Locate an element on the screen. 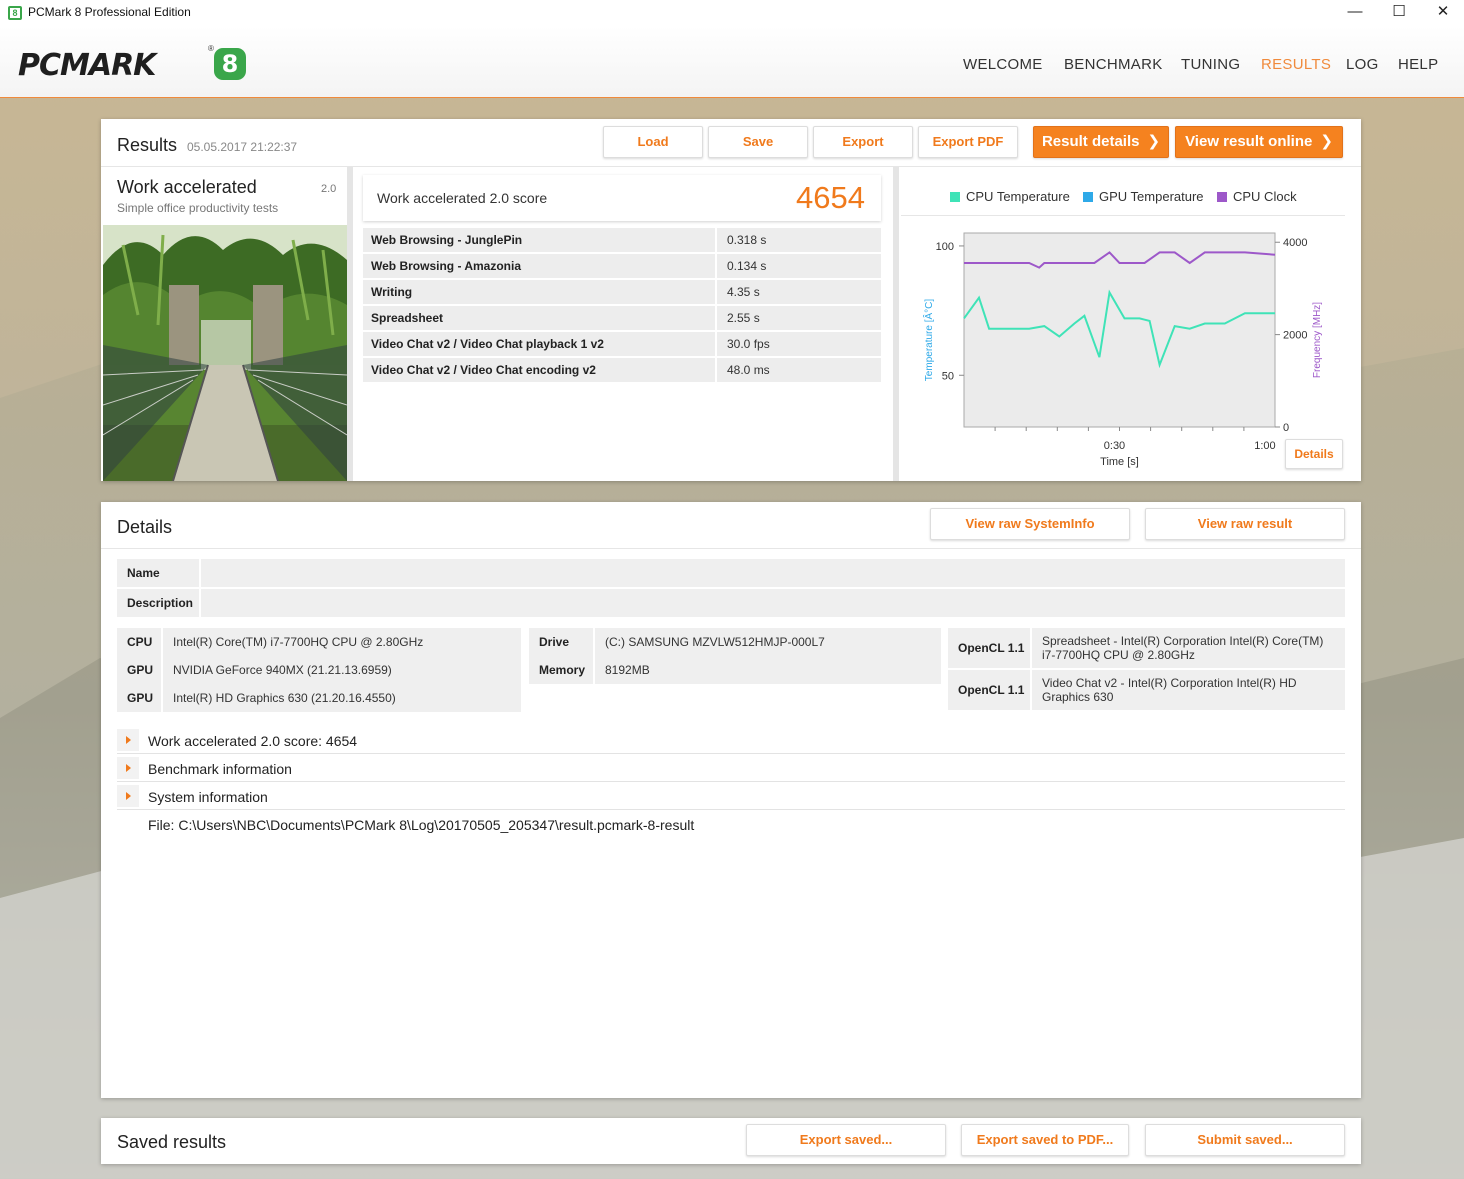  expander-system-information: System information is located at coordinates (731, 796).